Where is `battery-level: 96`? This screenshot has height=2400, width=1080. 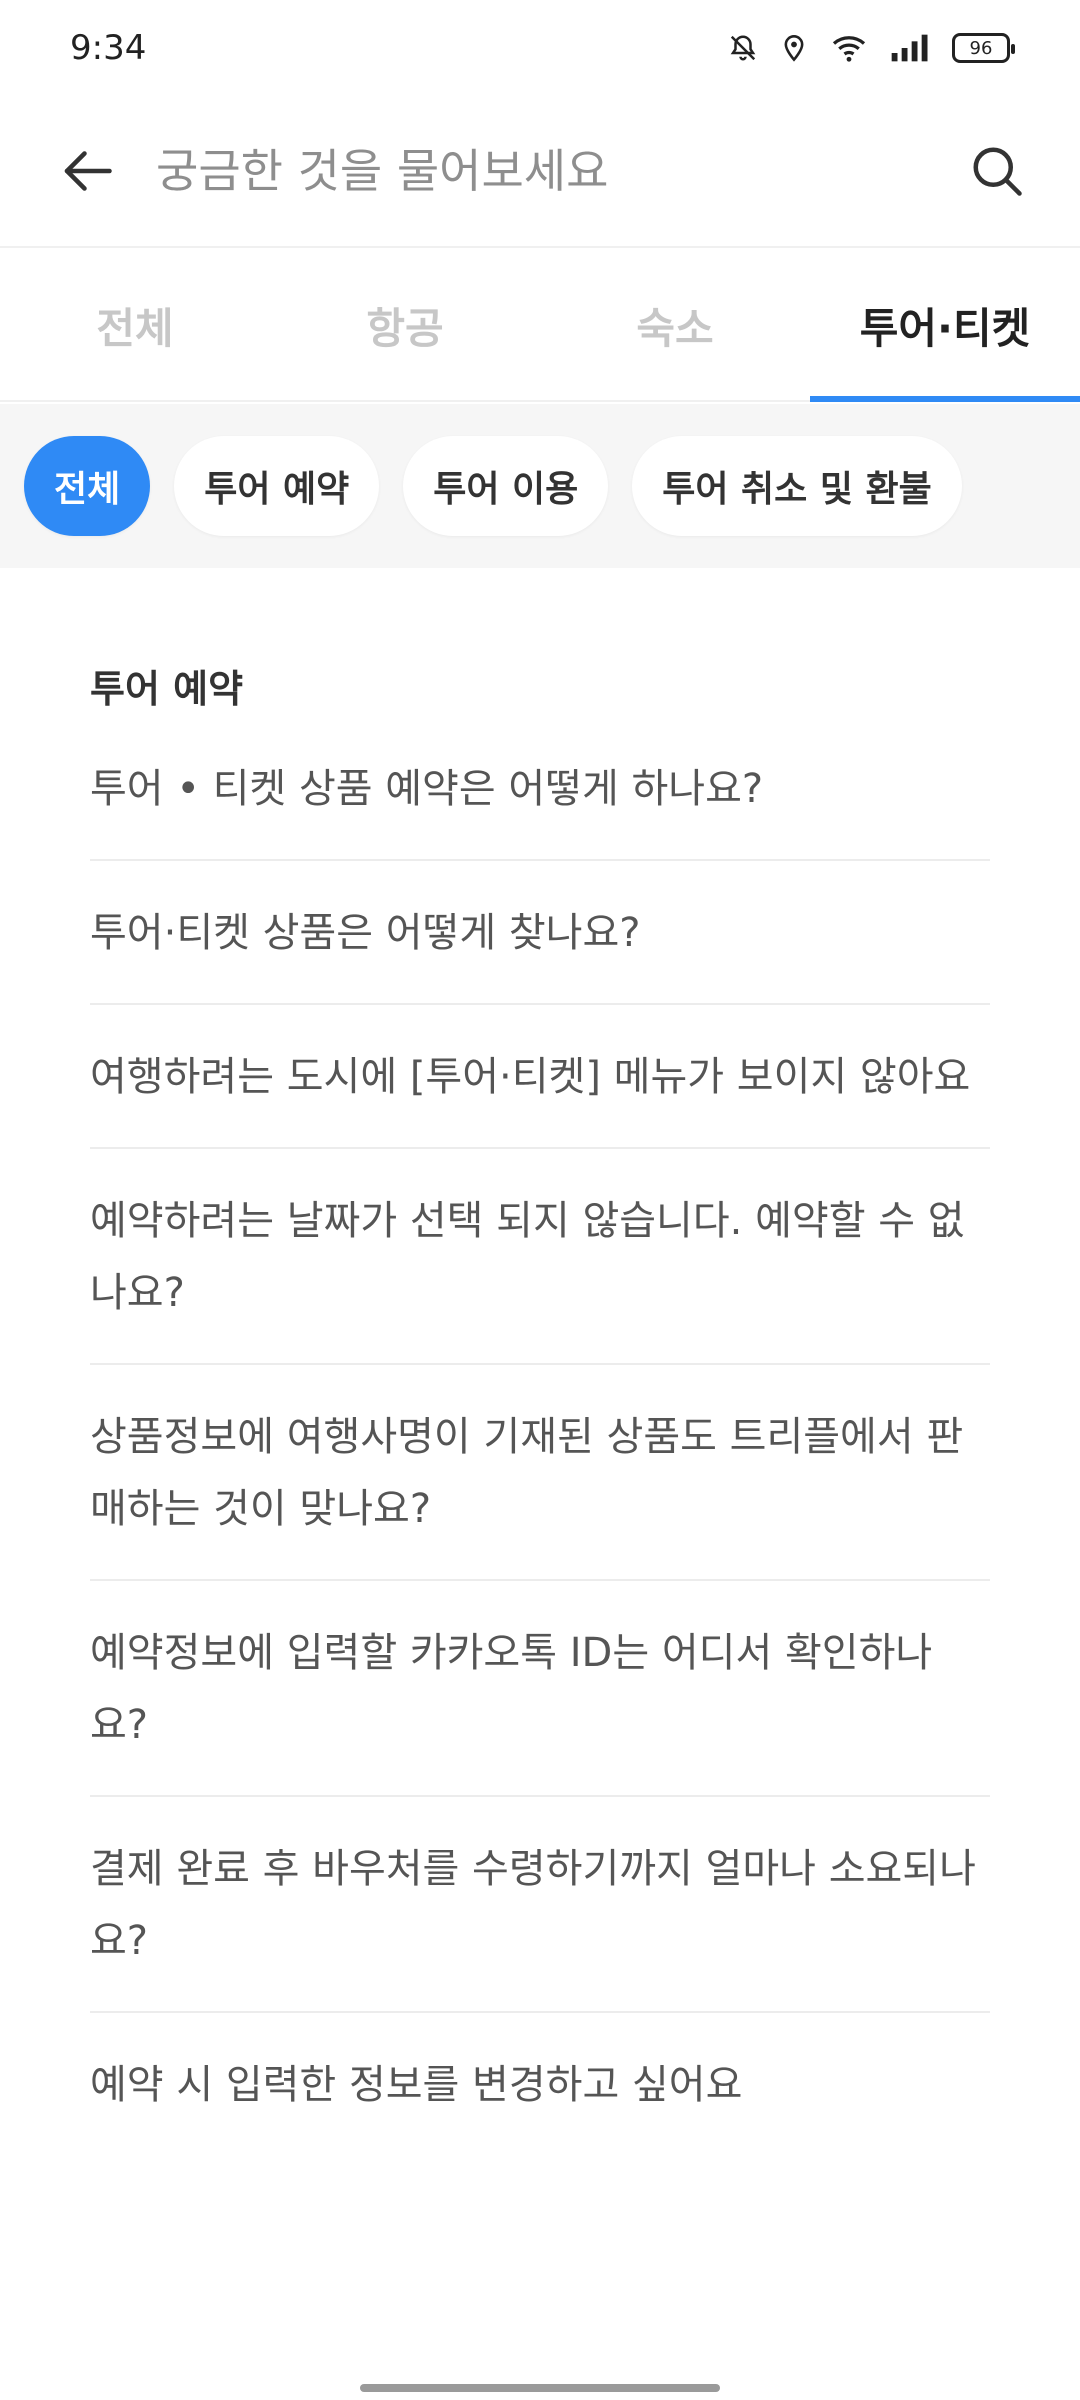 battery-level: 96 is located at coordinates (981, 48).